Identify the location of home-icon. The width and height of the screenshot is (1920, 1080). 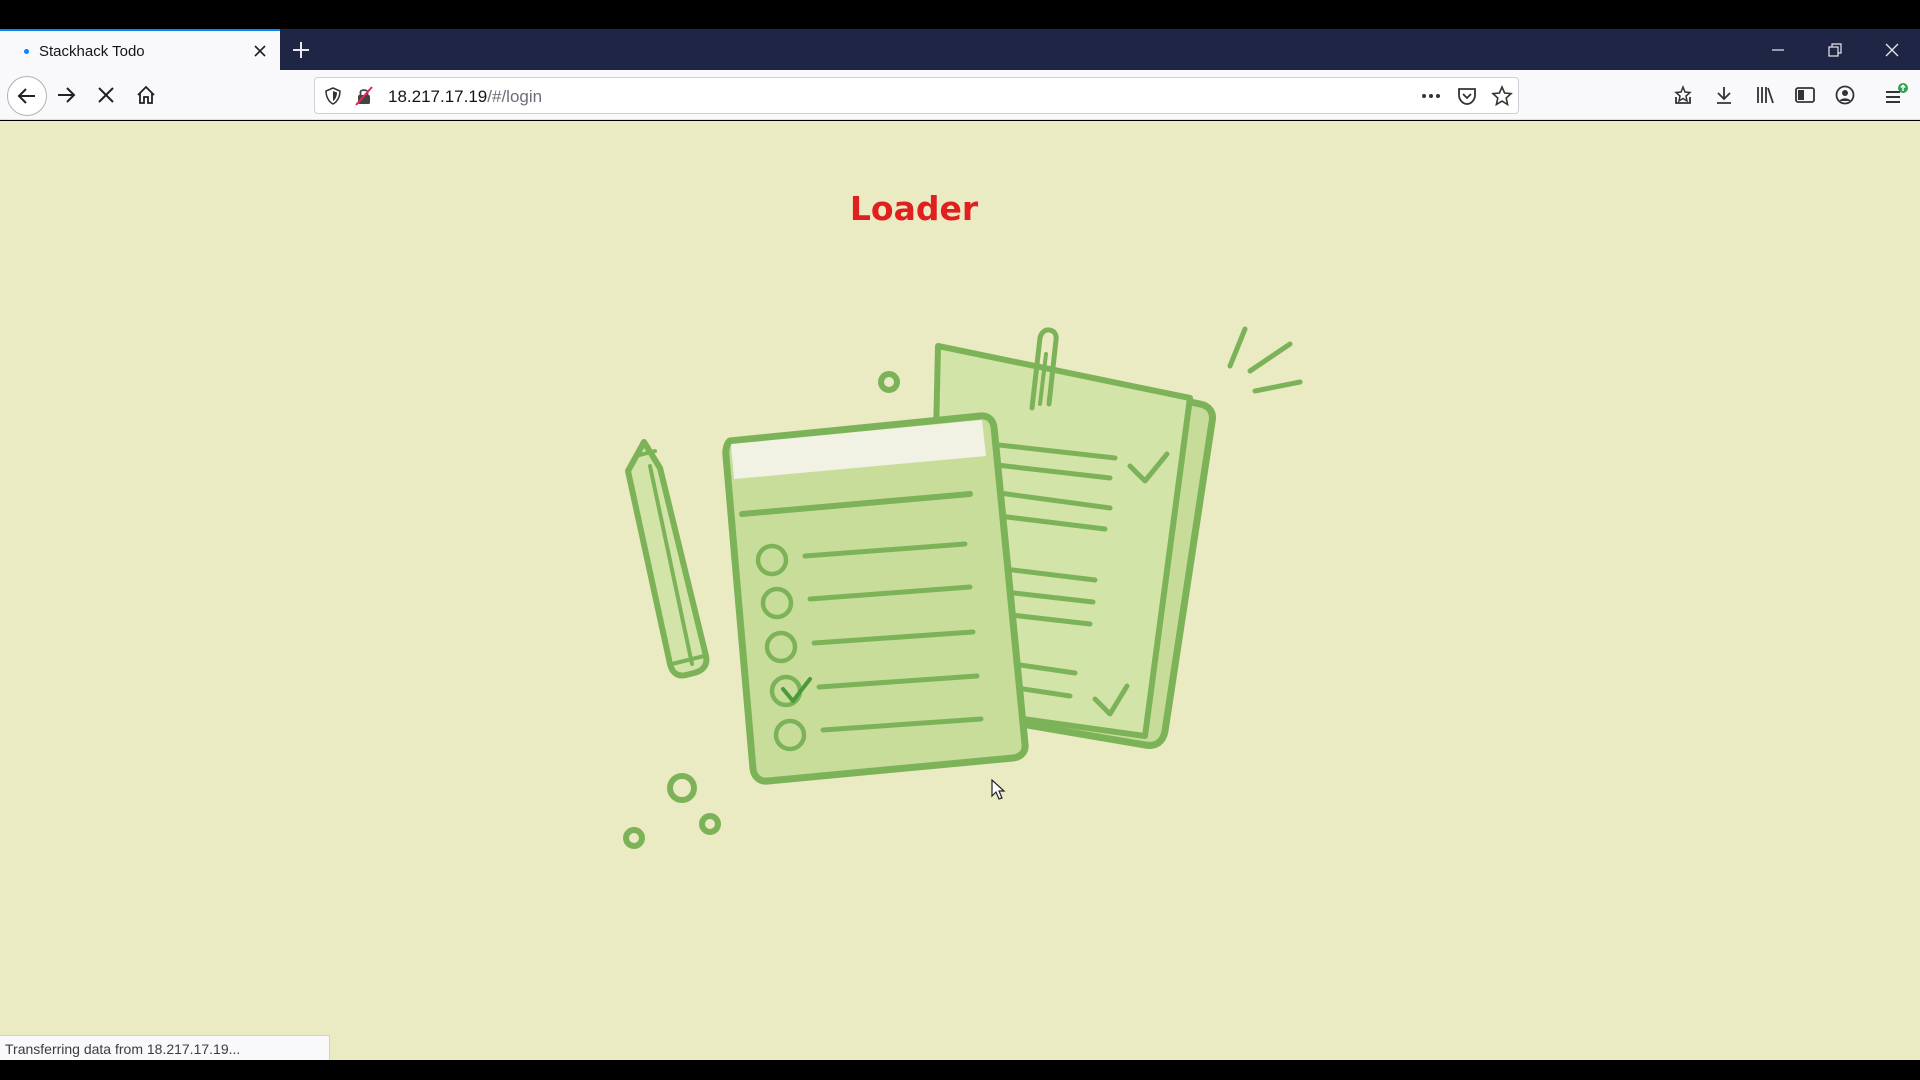
(146, 94).